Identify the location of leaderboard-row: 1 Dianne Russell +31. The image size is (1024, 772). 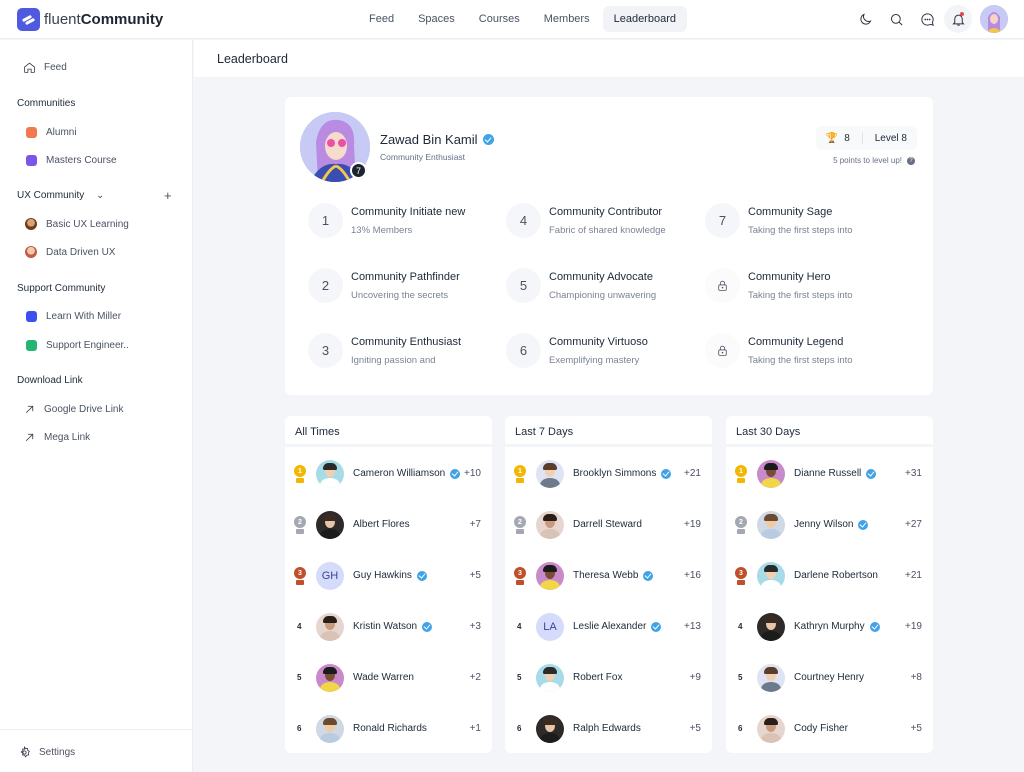
(829, 474).